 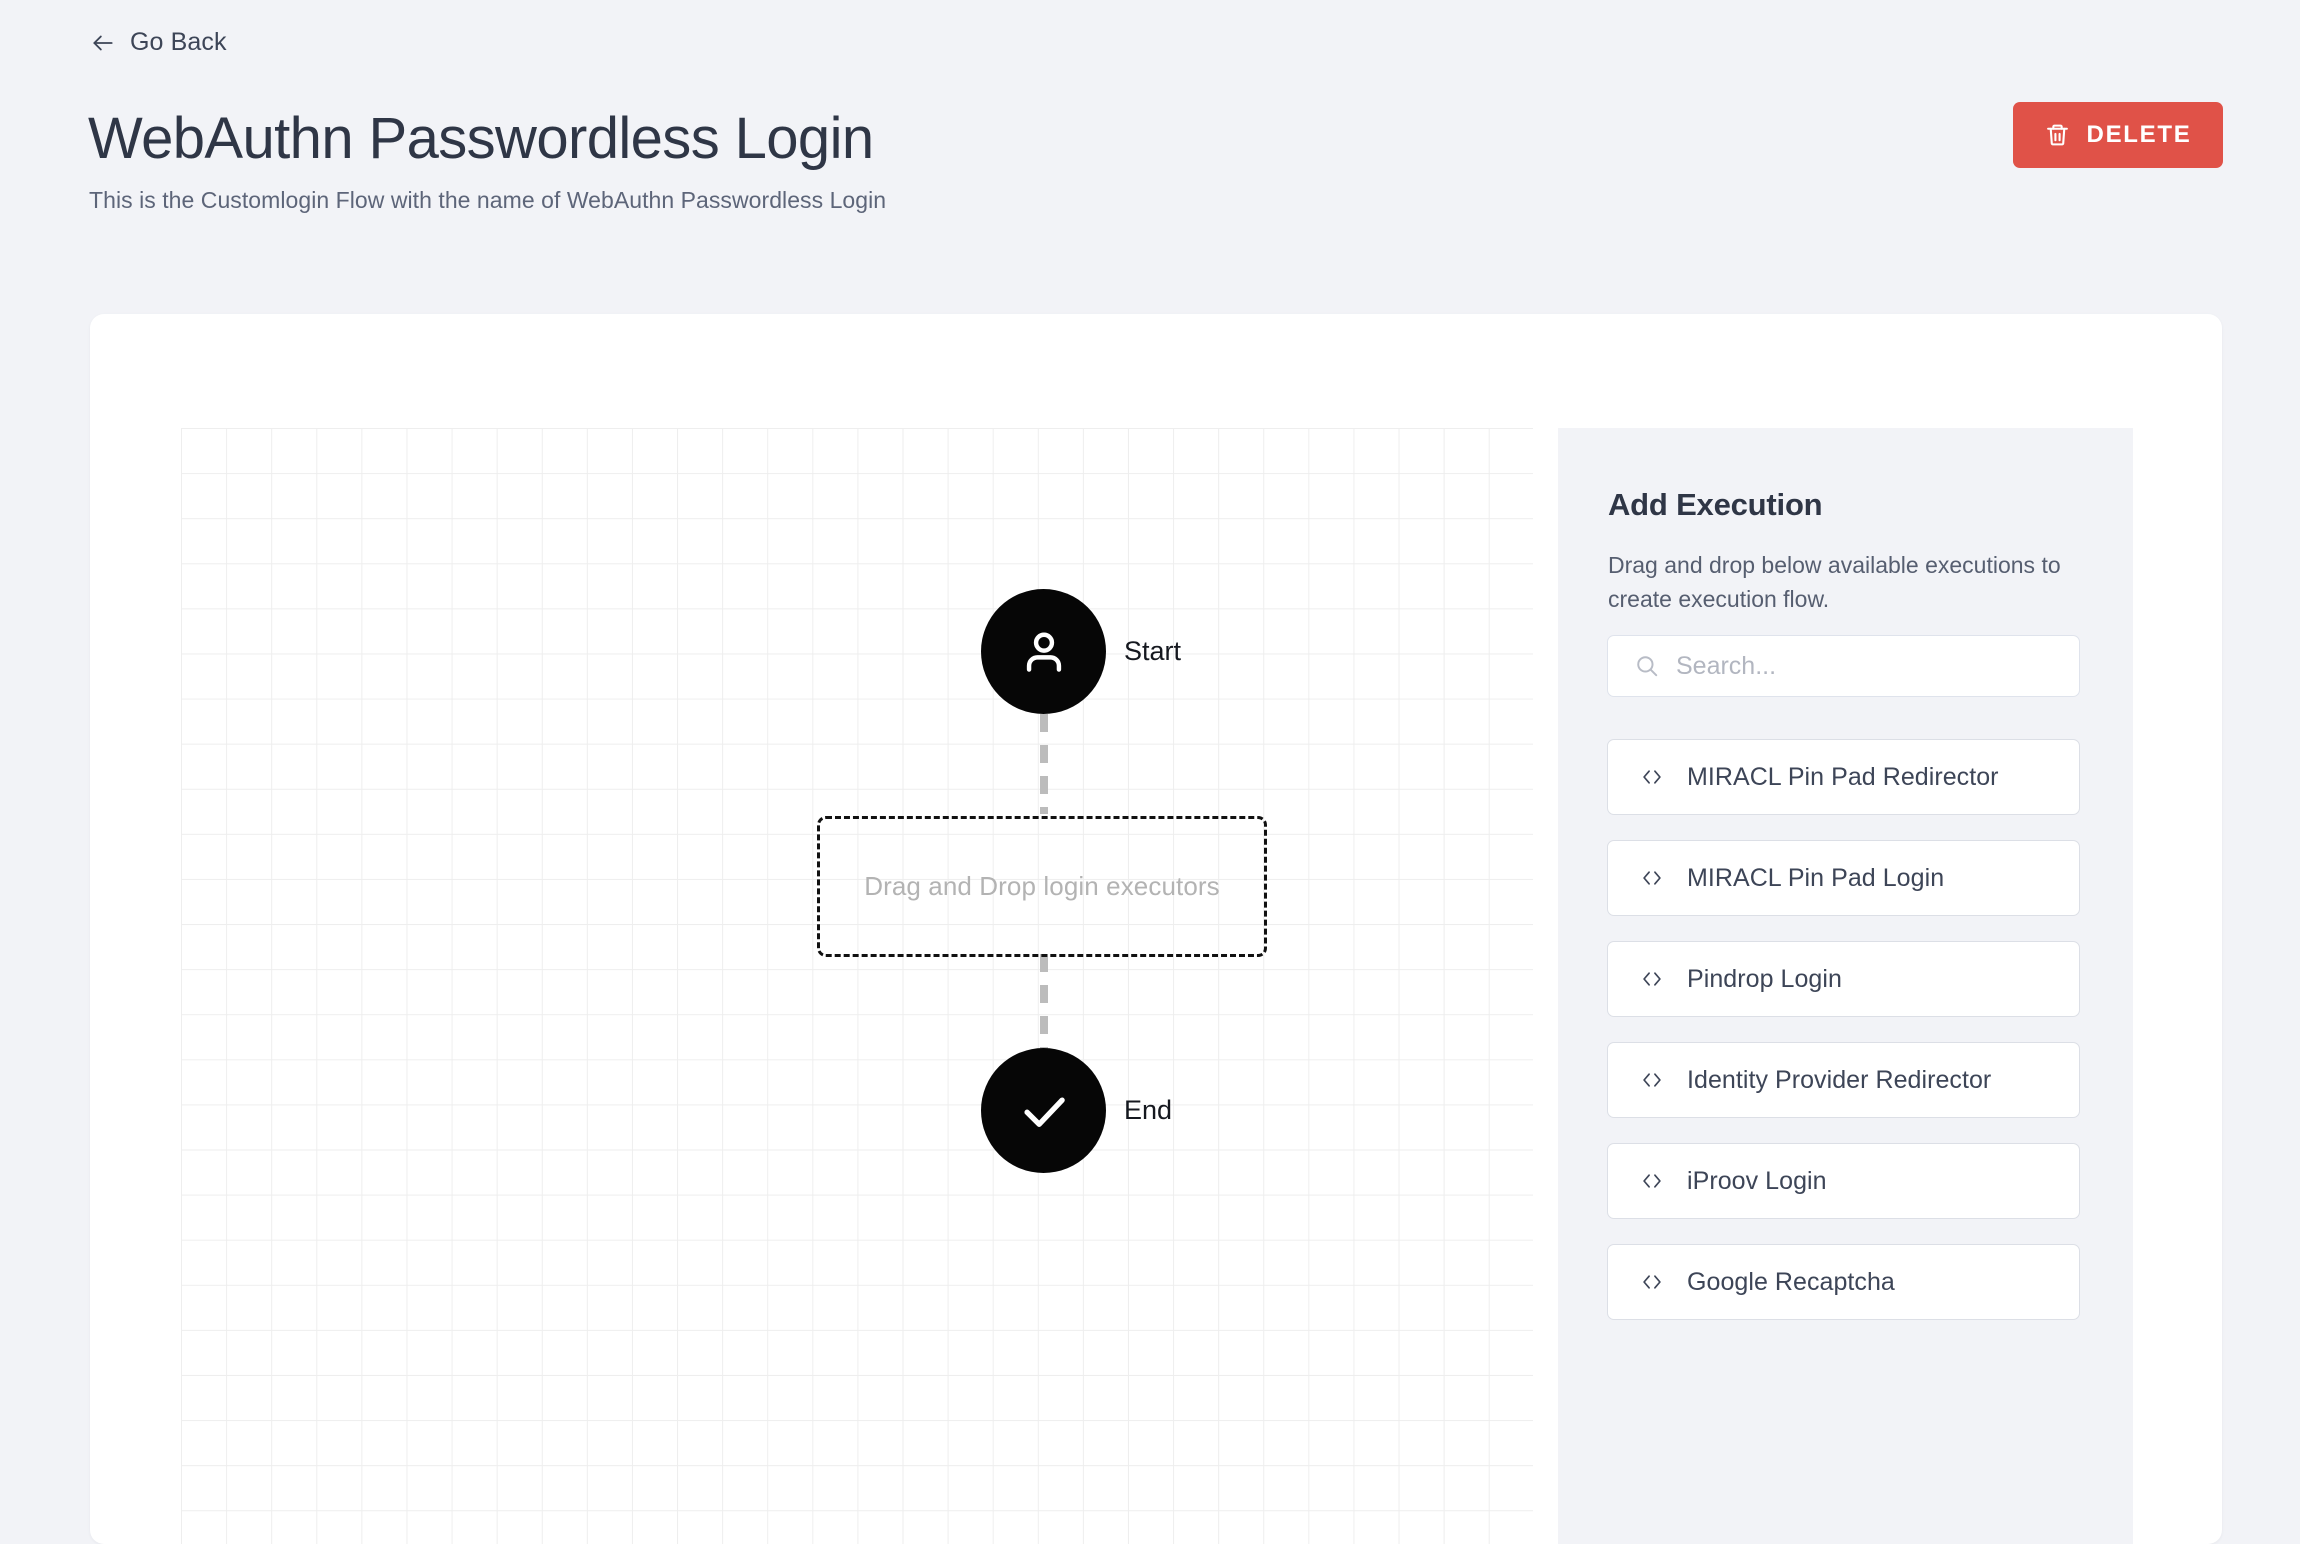 What do you see at coordinates (1816, 877) in the screenshot?
I see `execution-card-label: MIRACL Pin Pad Login` at bounding box center [1816, 877].